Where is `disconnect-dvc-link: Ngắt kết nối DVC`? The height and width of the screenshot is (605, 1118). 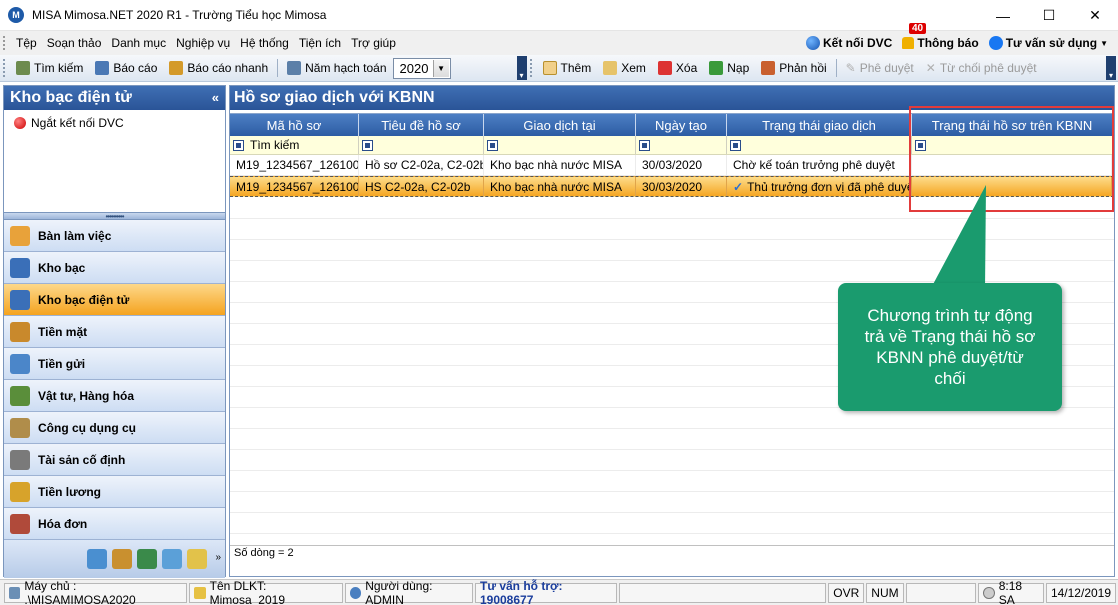
disconnect-dvc-link: Ngắt kết nối DVC is located at coordinates (114, 123).